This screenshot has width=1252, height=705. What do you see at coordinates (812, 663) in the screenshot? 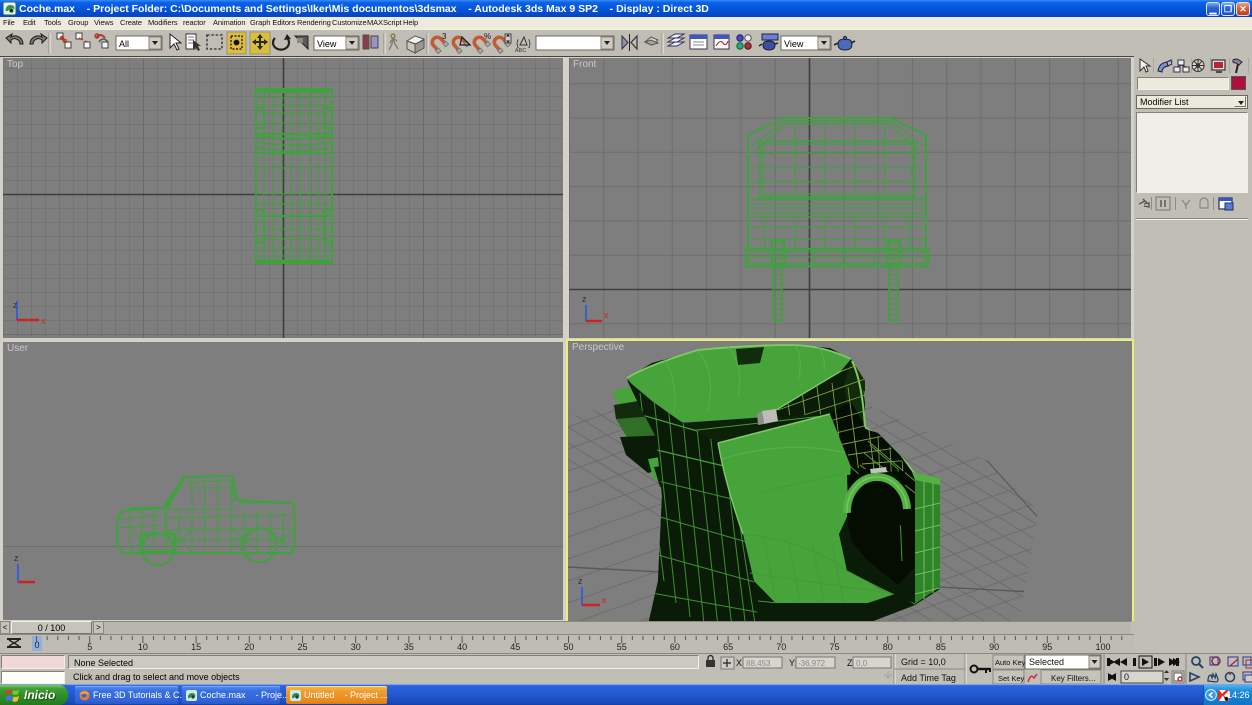
I see `svg-text: -36,972` at bounding box center [812, 663].